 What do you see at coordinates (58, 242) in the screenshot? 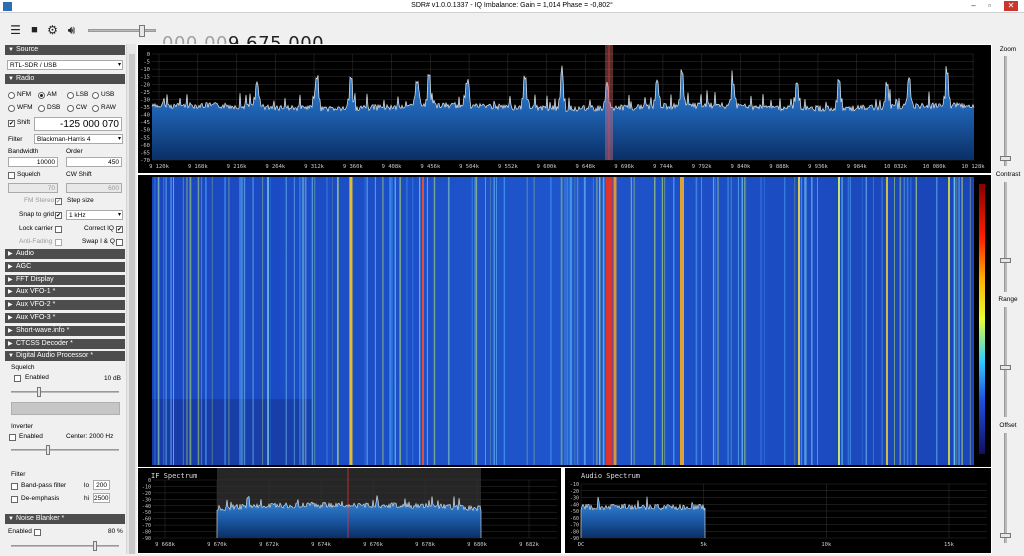
I see `antifading-checkbox` at bounding box center [58, 242].